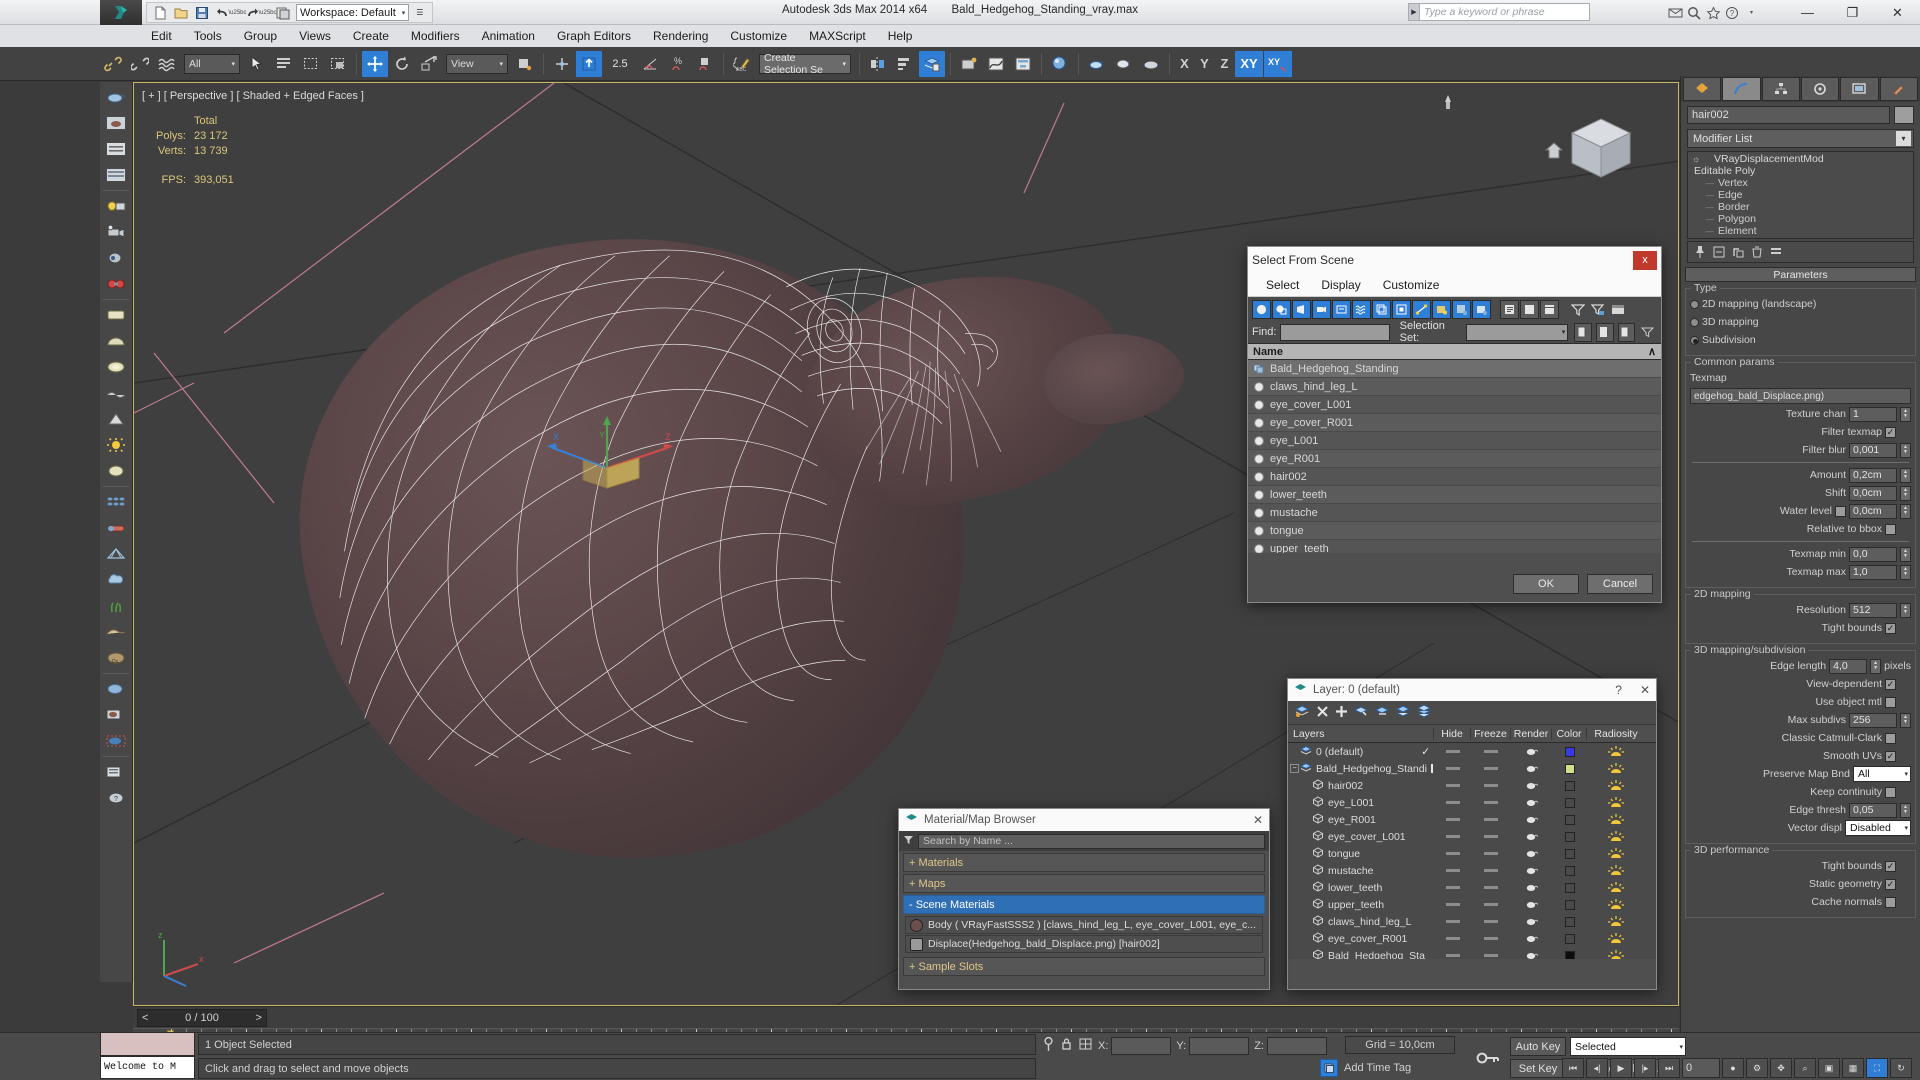  Describe the element at coordinates (1488, 1058) in the screenshot. I see `key-mode-toggle-icon` at that location.